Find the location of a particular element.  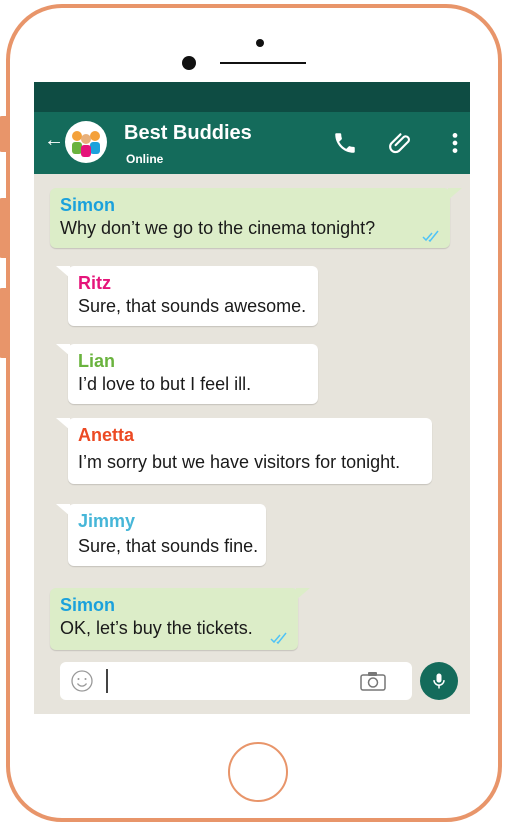

sender-name: Lian is located at coordinates (97, 361).